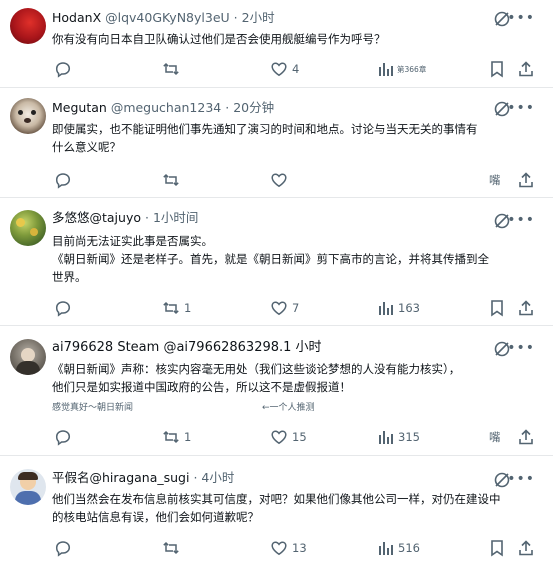 This screenshot has height=566, width=553. I want to click on post-text-line: 的核电站信息有误，他们会如何道歉呢？, so click(155, 517).